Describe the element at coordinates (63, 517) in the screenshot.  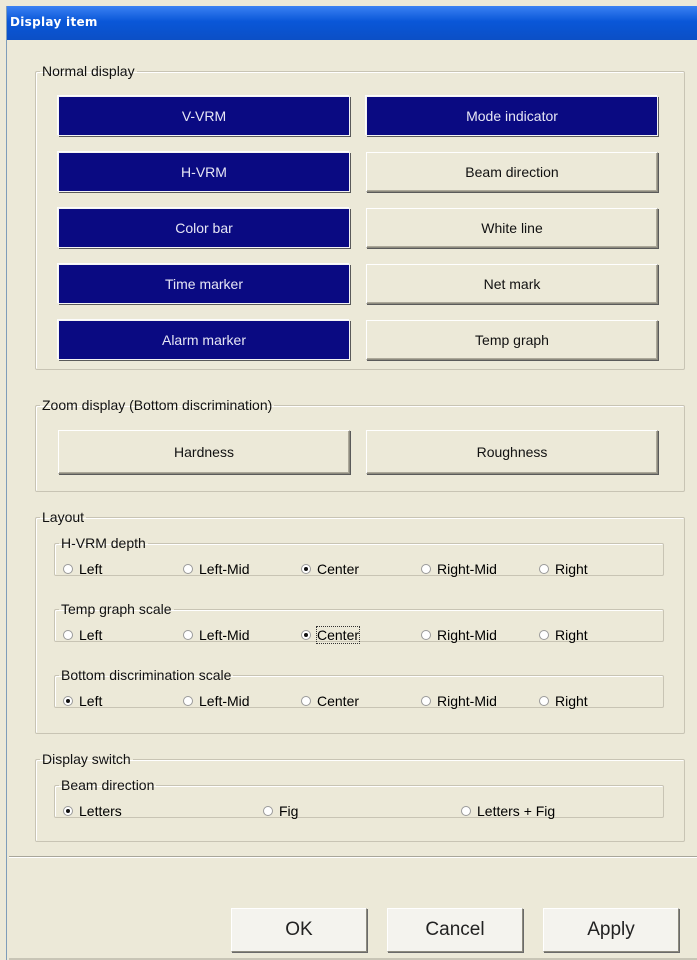
I see `layout-legend: Layout` at that location.